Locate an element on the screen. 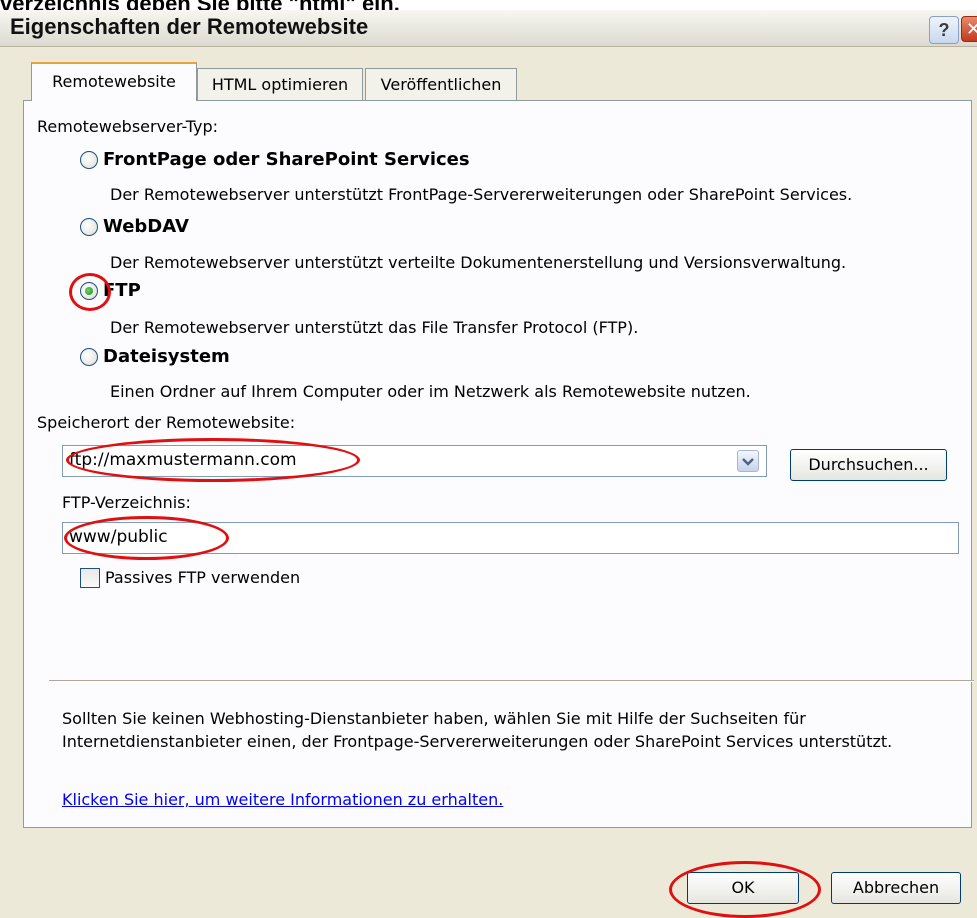 This screenshot has height=918, width=977. passive-ftp-checkbox is located at coordinates (90, 578).